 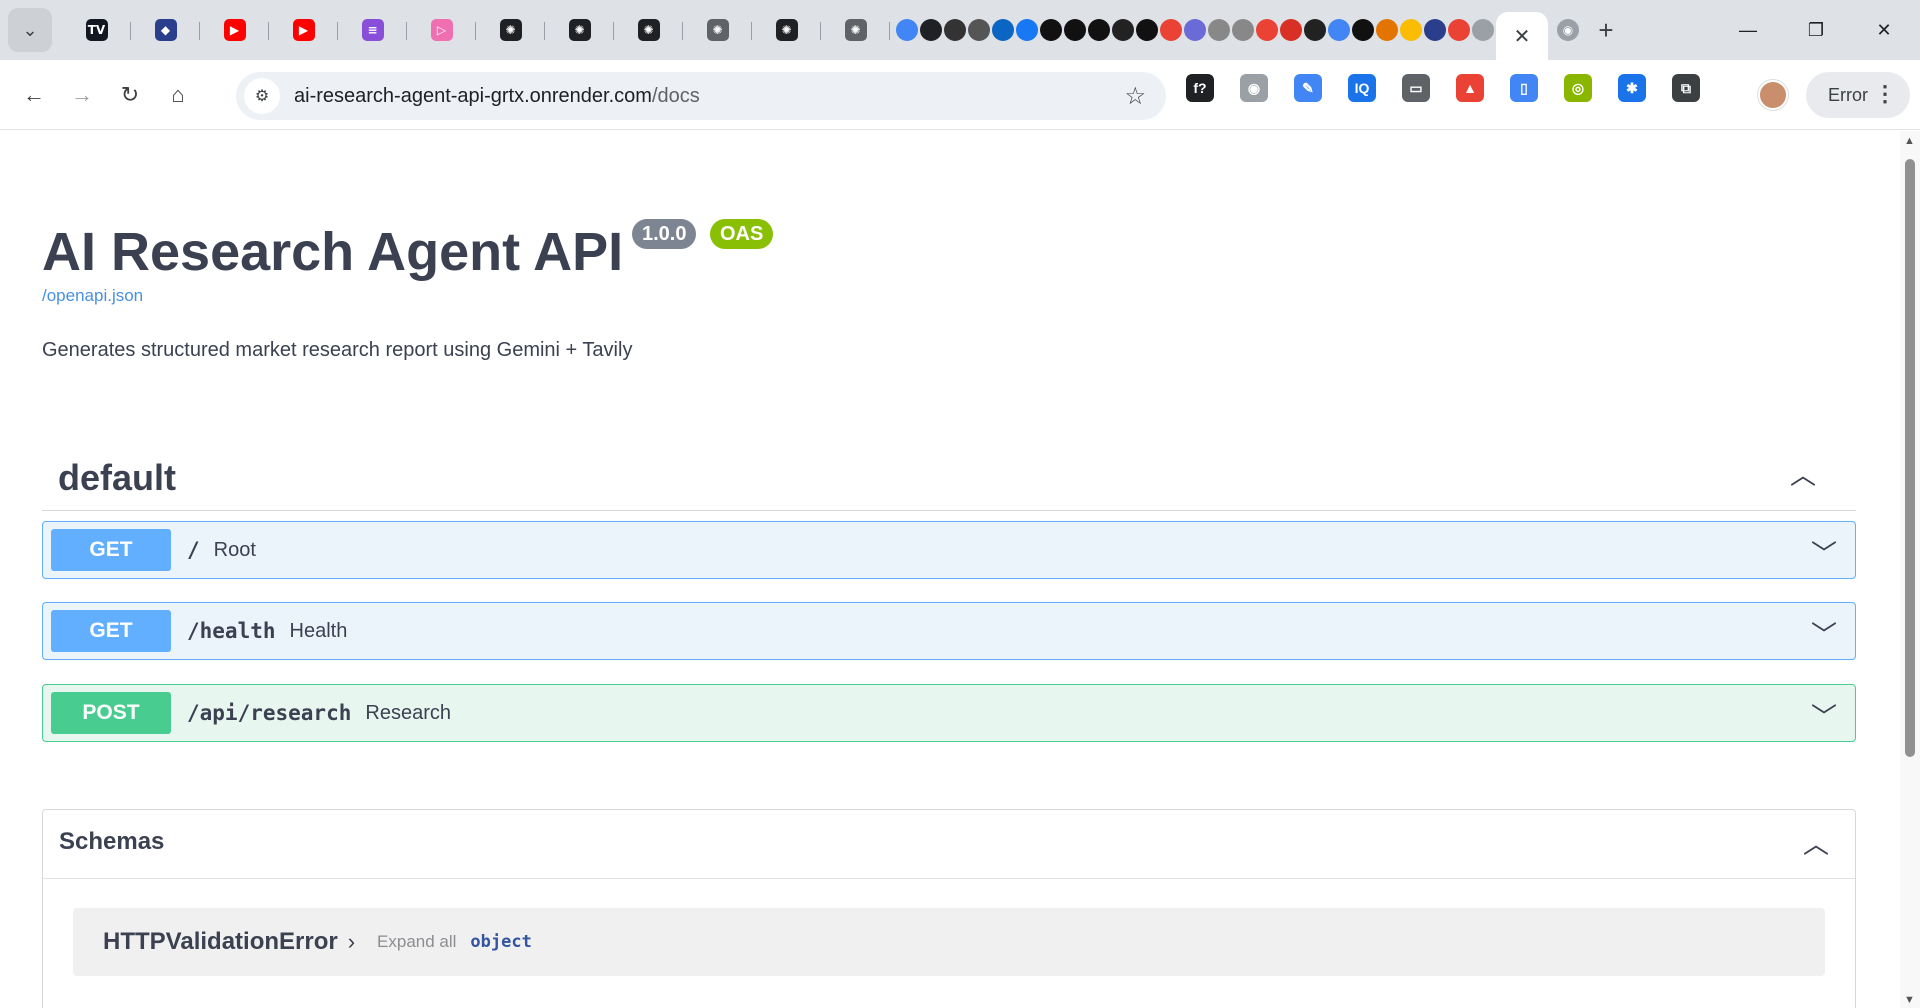 I want to click on pinned-tab: ▷, so click(x=441, y=30).